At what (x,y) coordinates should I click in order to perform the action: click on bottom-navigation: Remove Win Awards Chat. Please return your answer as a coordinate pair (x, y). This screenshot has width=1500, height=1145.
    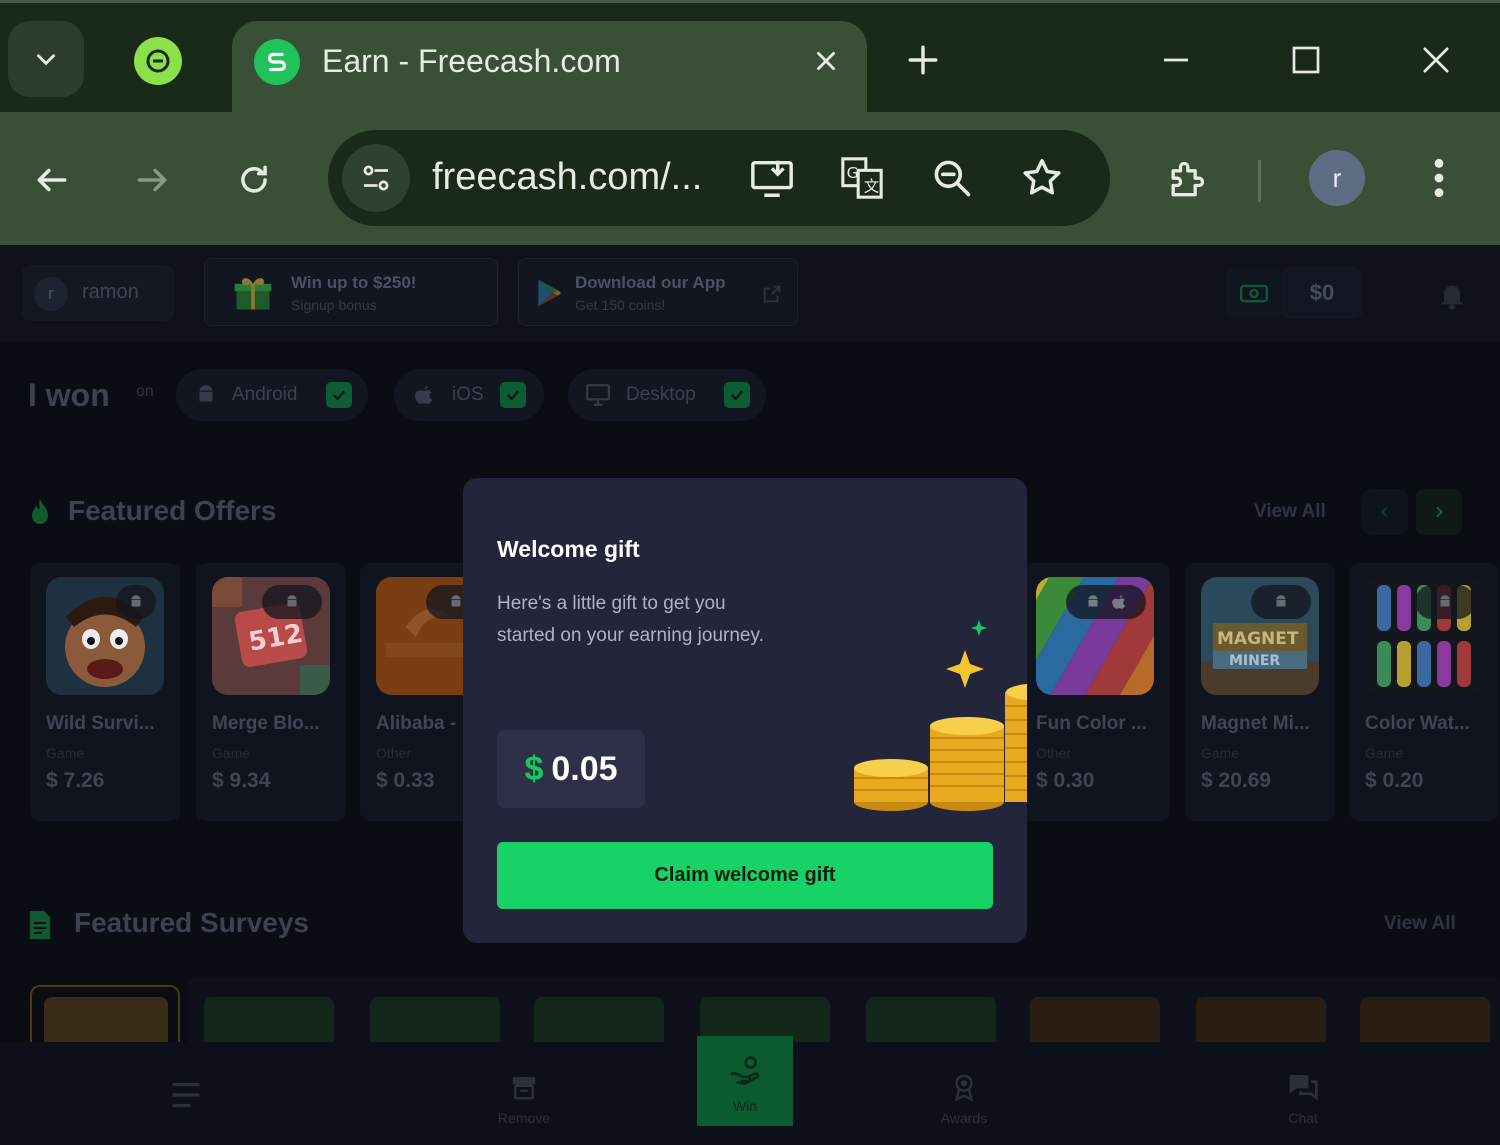
    Looking at the image, I should click on (750, 1090).